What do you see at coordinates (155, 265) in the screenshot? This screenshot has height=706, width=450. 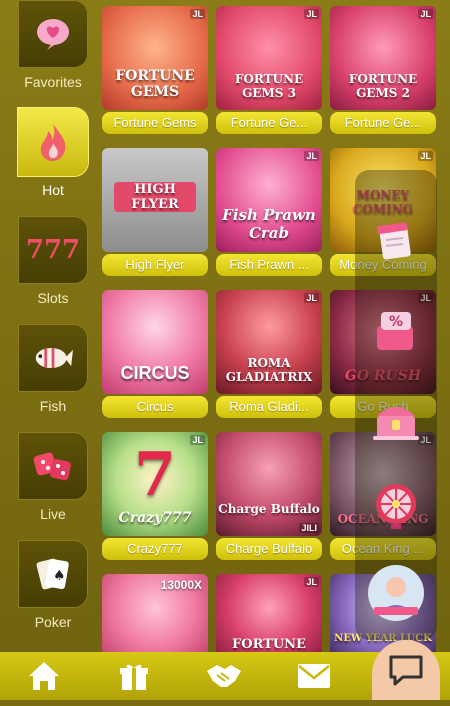 I see `game-name: High Flyer` at bounding box center [155, 265].